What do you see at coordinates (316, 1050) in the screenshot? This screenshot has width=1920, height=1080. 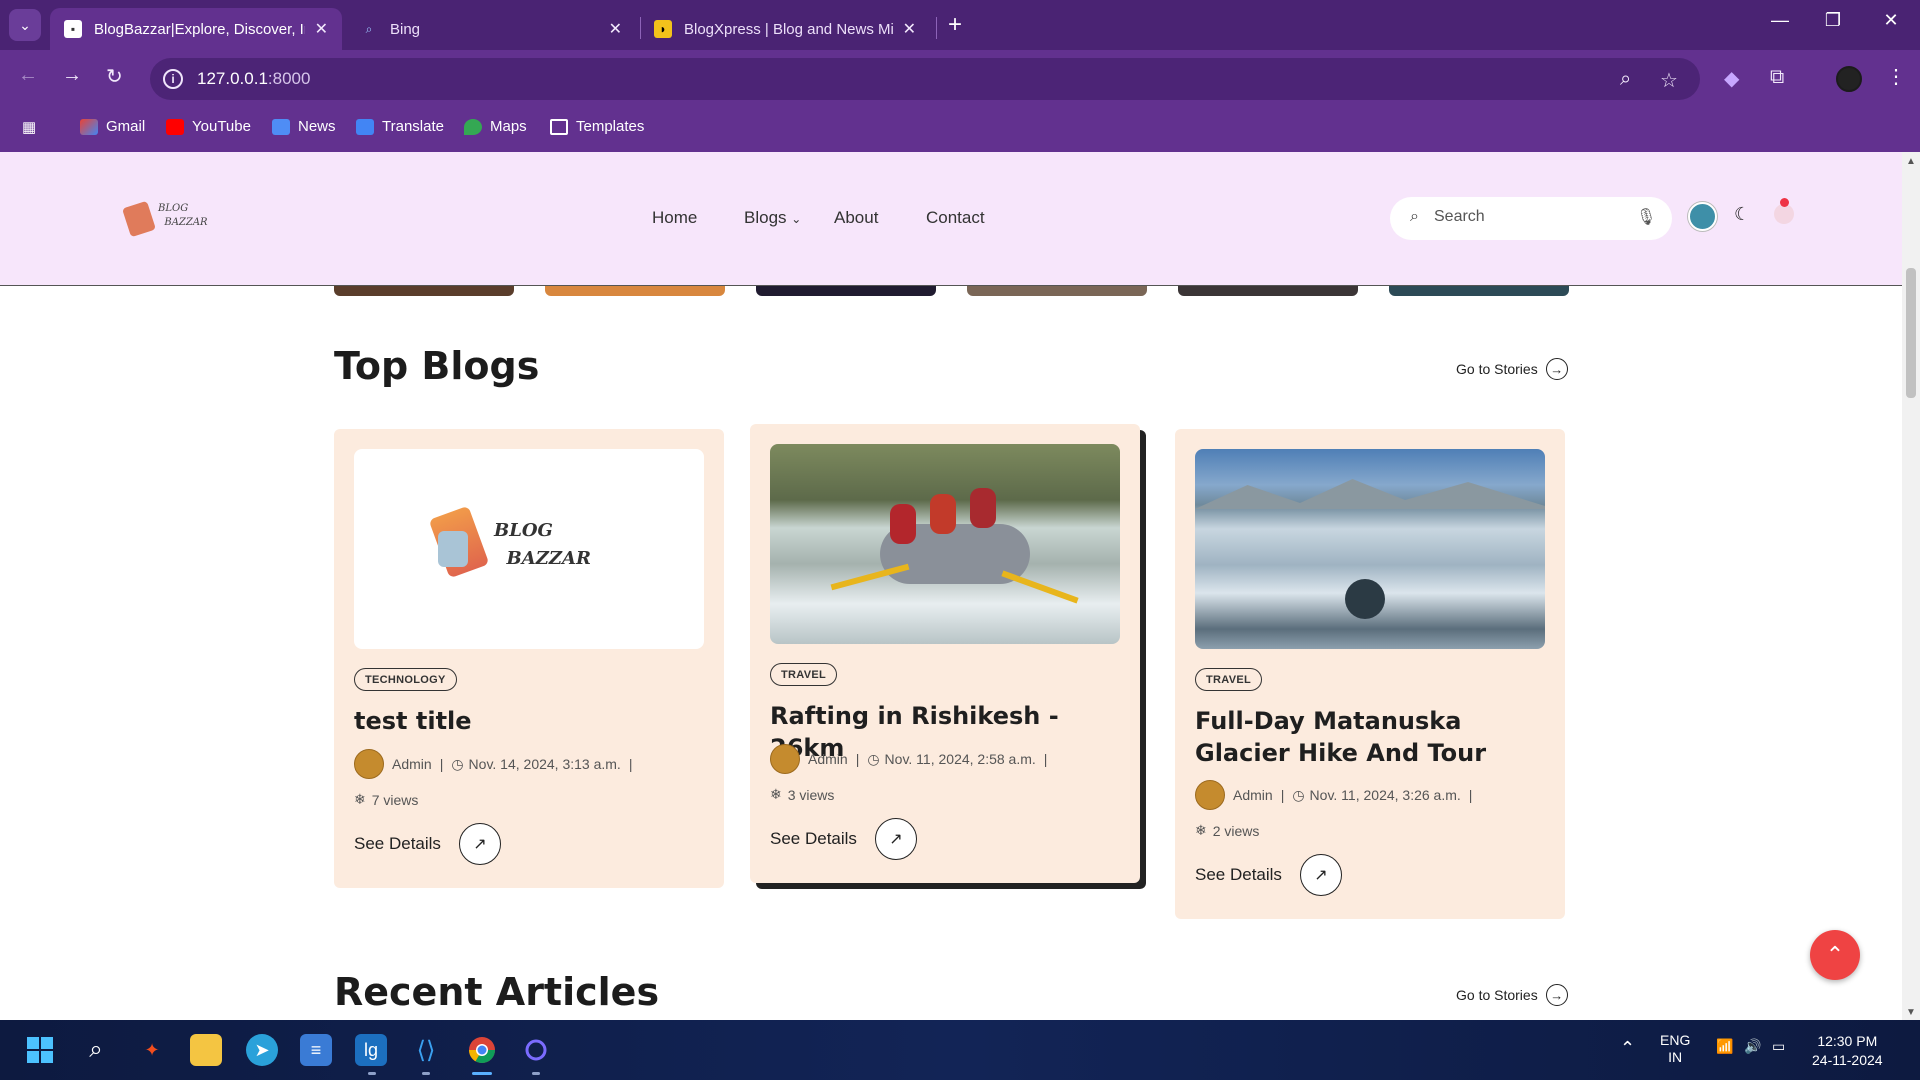 I see `notepad-icon: ≡` at bounding box center [316, 1050].